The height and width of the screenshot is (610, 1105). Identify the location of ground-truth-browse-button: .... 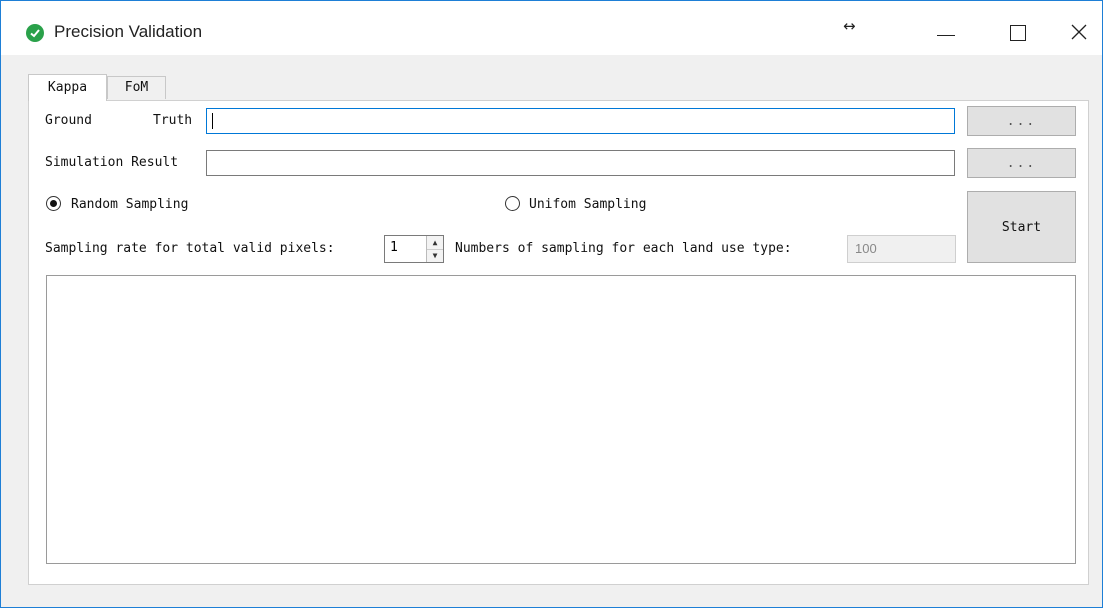
(1021, 121).